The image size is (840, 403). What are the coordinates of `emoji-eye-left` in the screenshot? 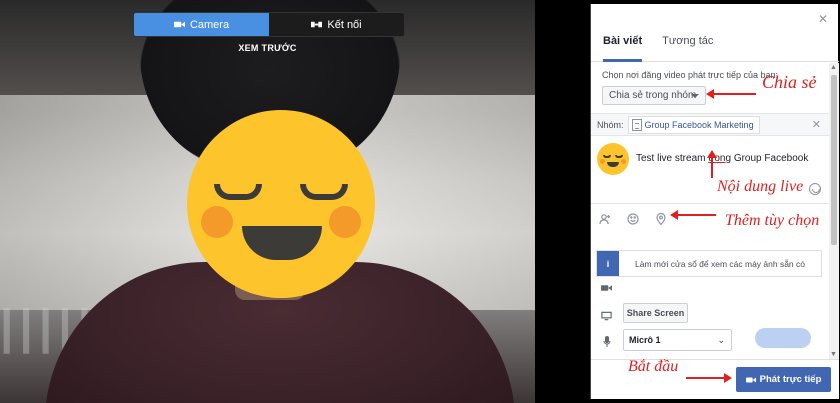 It's located at (238, 192).